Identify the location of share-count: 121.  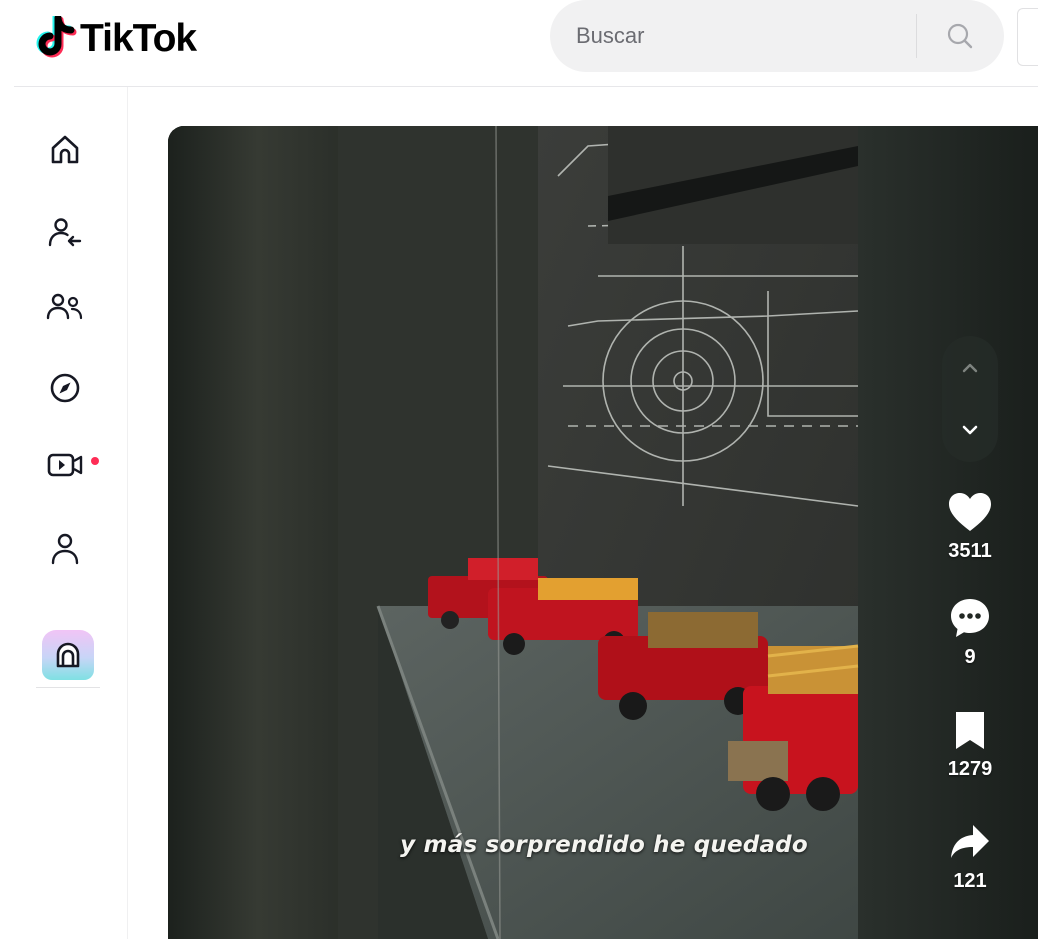
(970, 881).